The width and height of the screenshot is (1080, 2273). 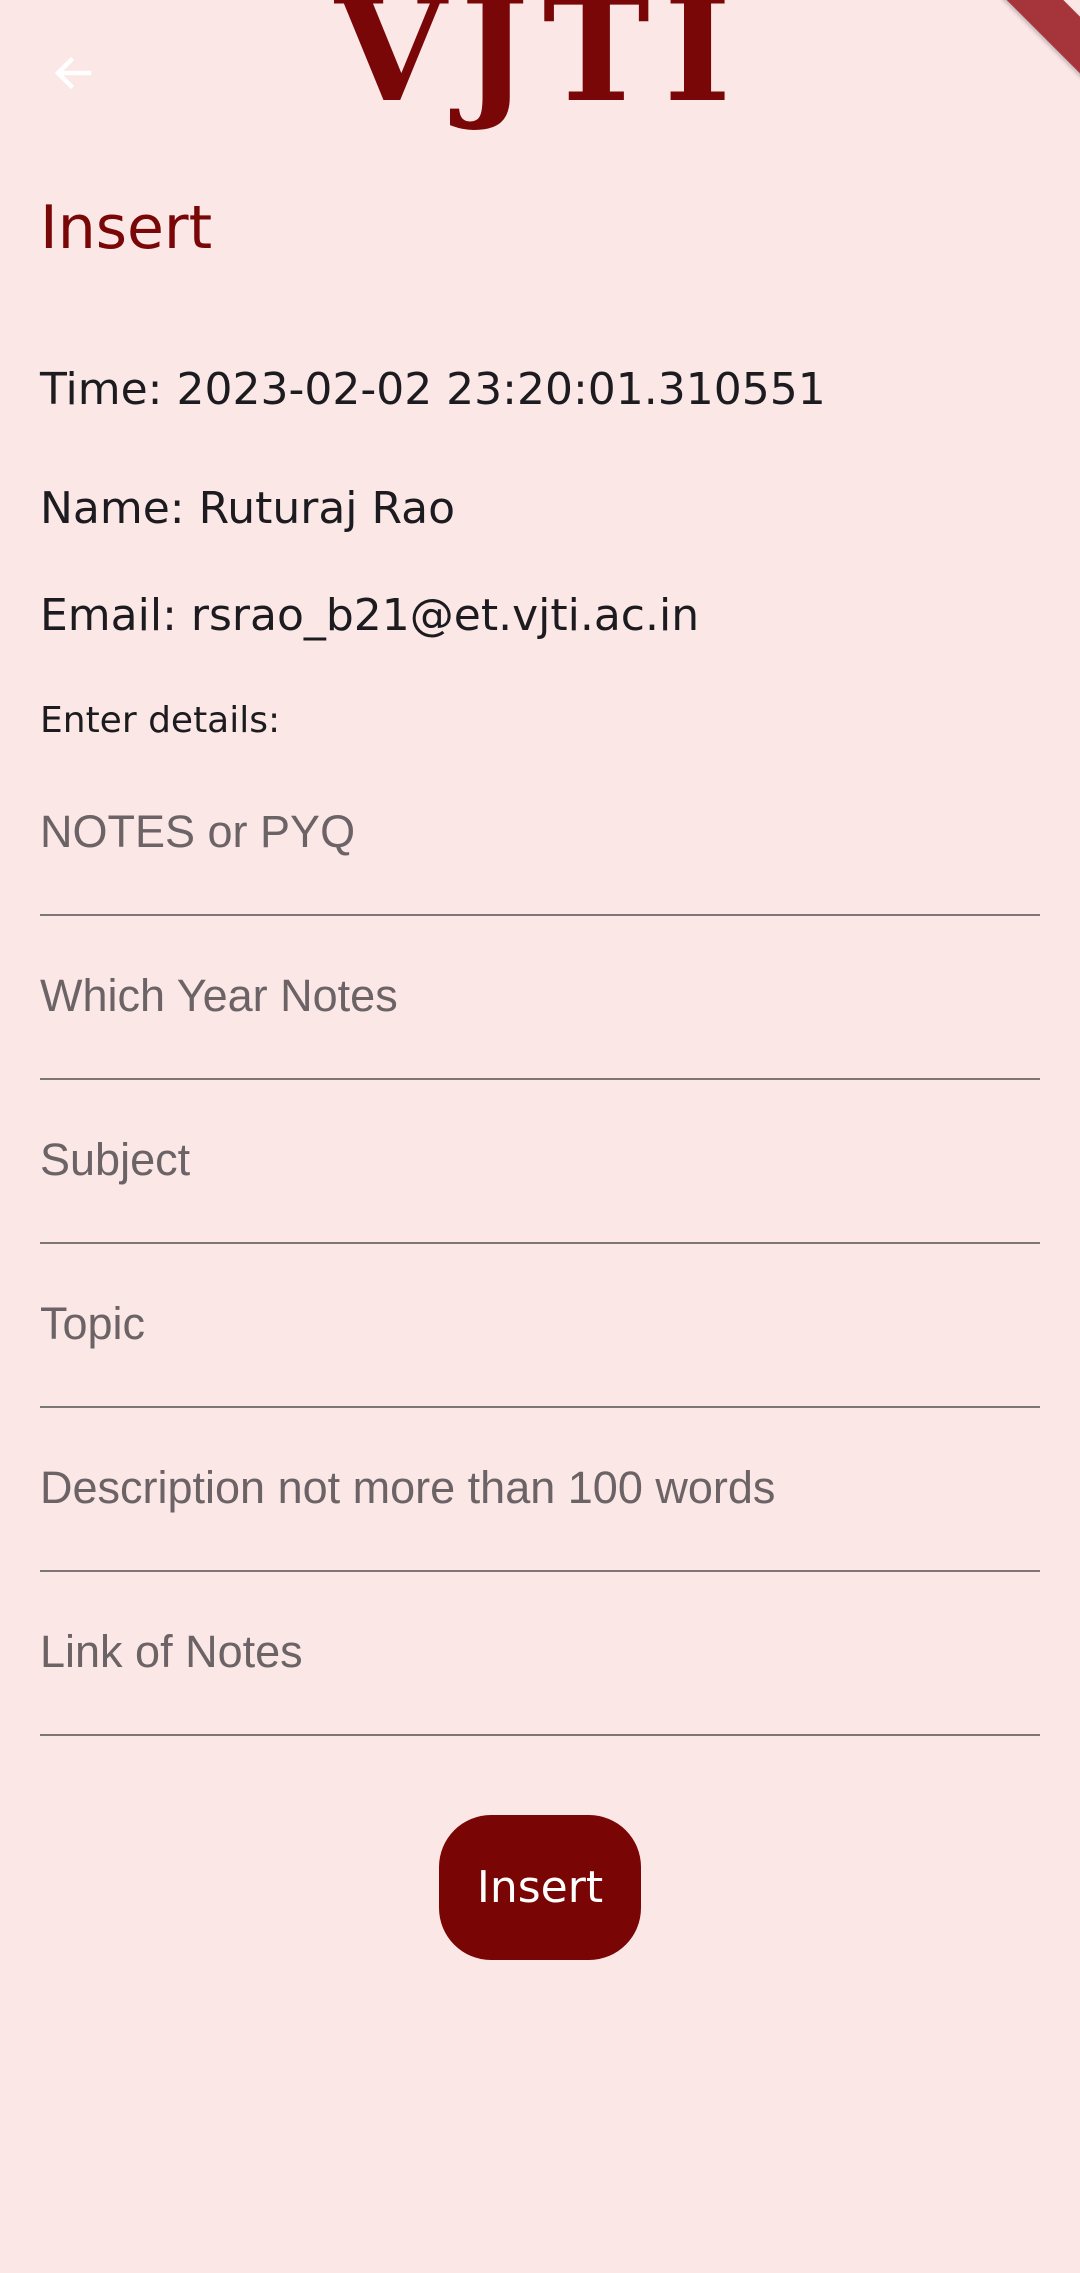 I want to click on subject-input, so click(x=540, y=1160).